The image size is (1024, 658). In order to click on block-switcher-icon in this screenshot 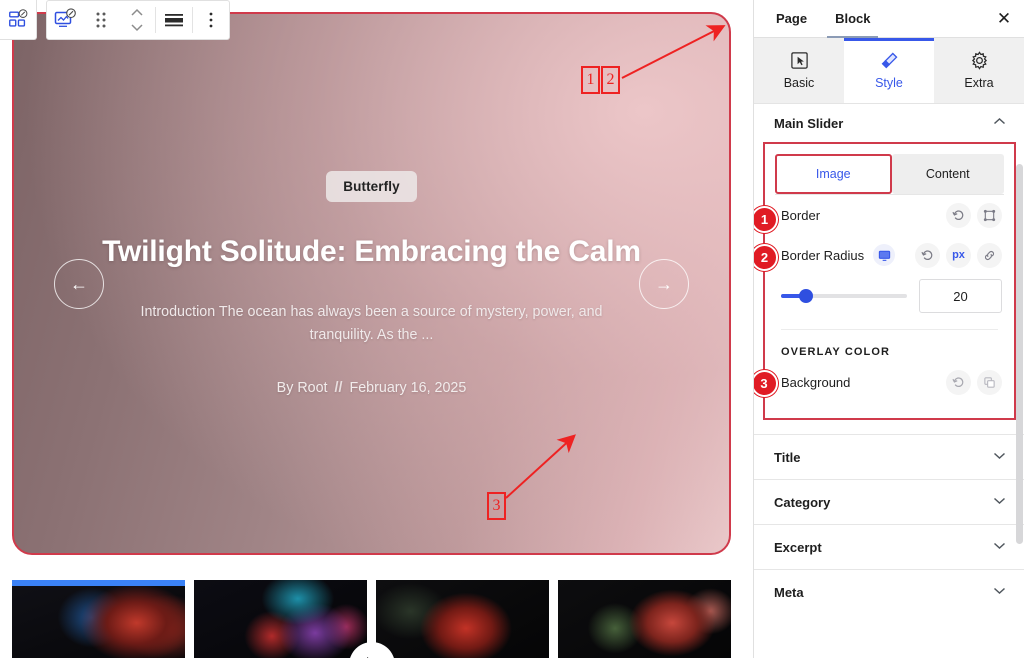, I will do `click(18, 20)`.